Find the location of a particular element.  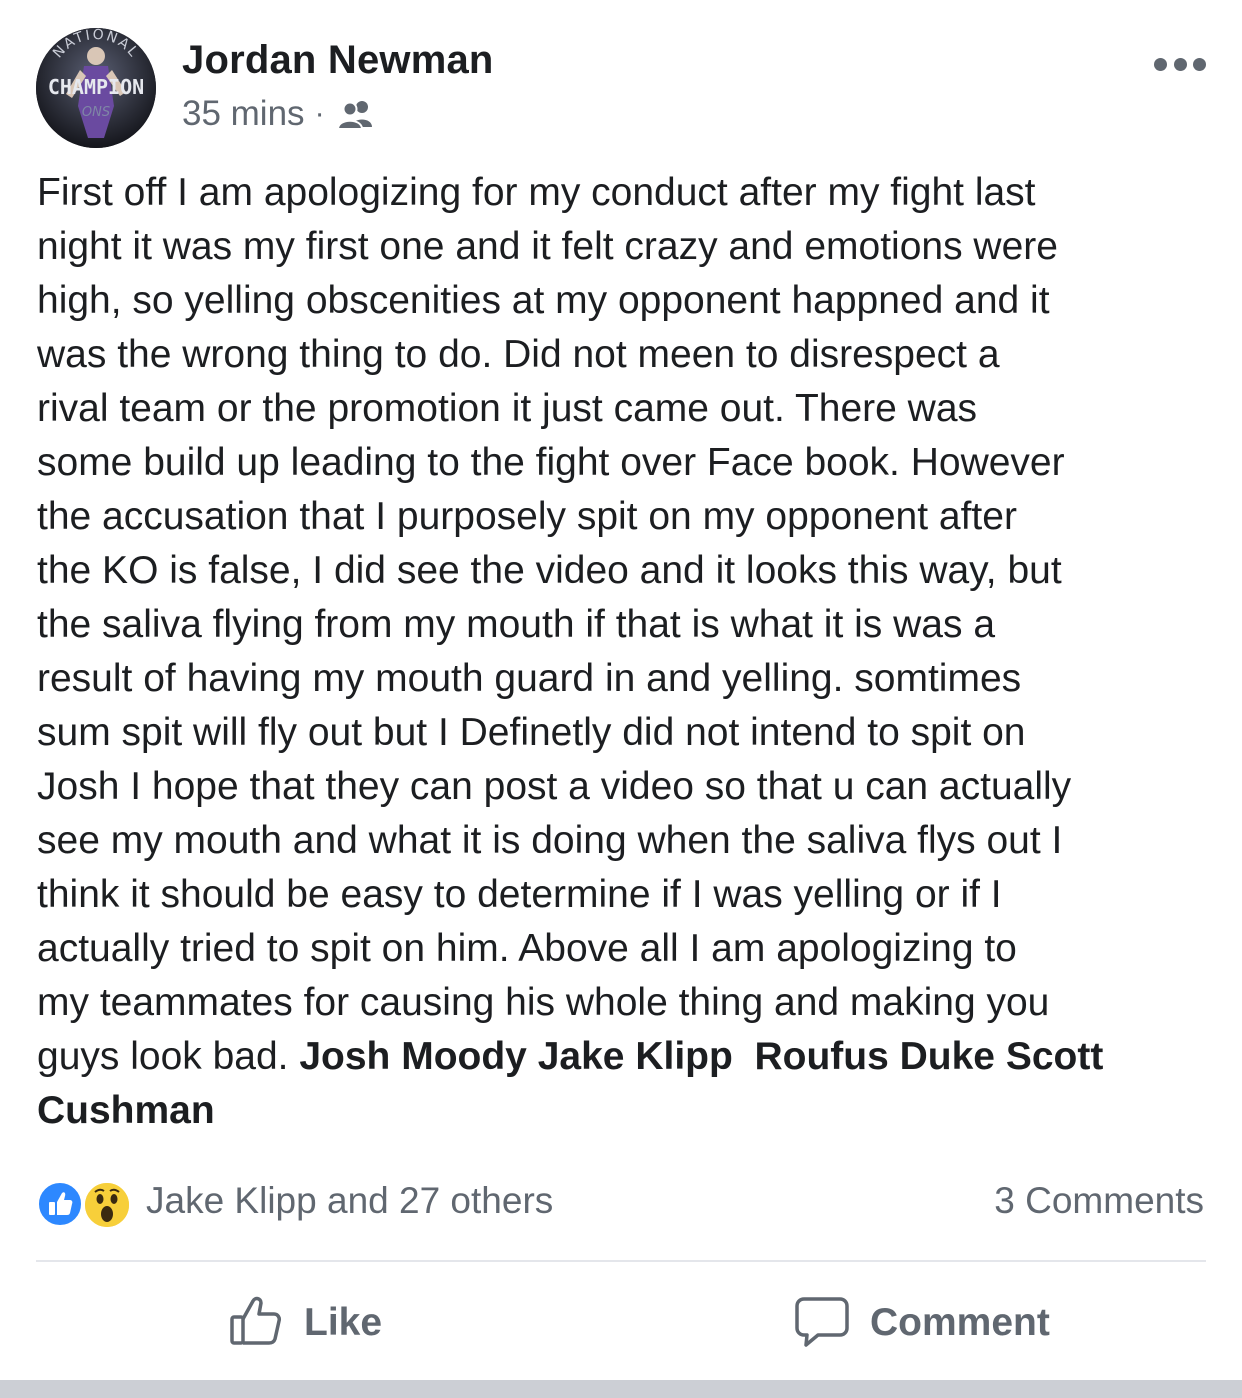

reaction-icons is located at coordinates (86, 1205).